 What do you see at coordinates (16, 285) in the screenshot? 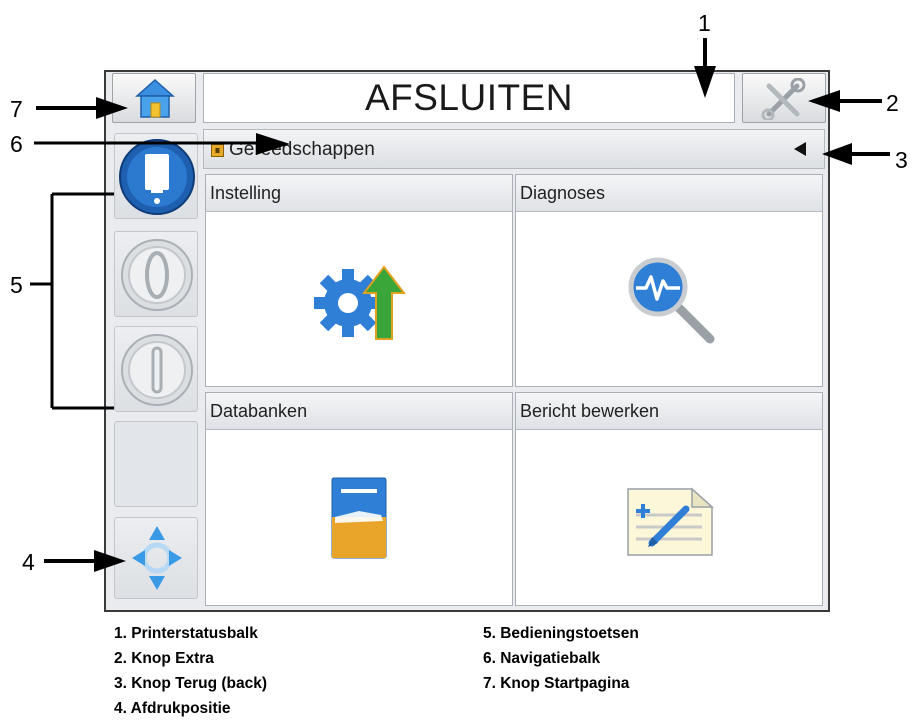
I see `callout-number: 5` at bounding box center [16, 285].